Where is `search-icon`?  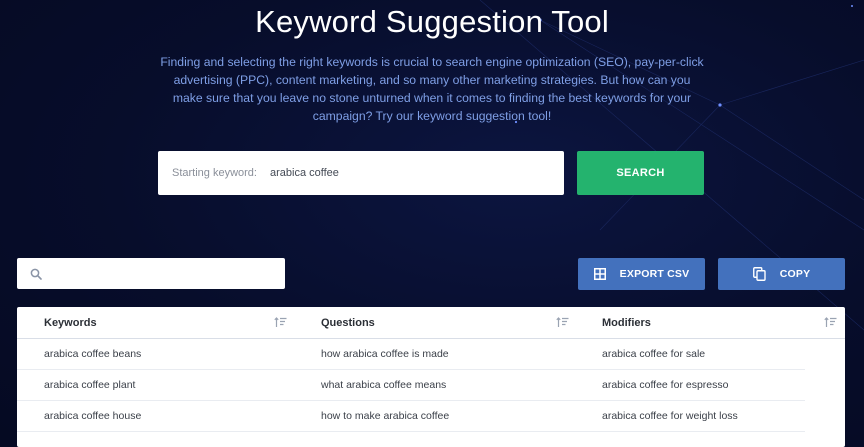 search-icon is located at coordinates (36, 274).